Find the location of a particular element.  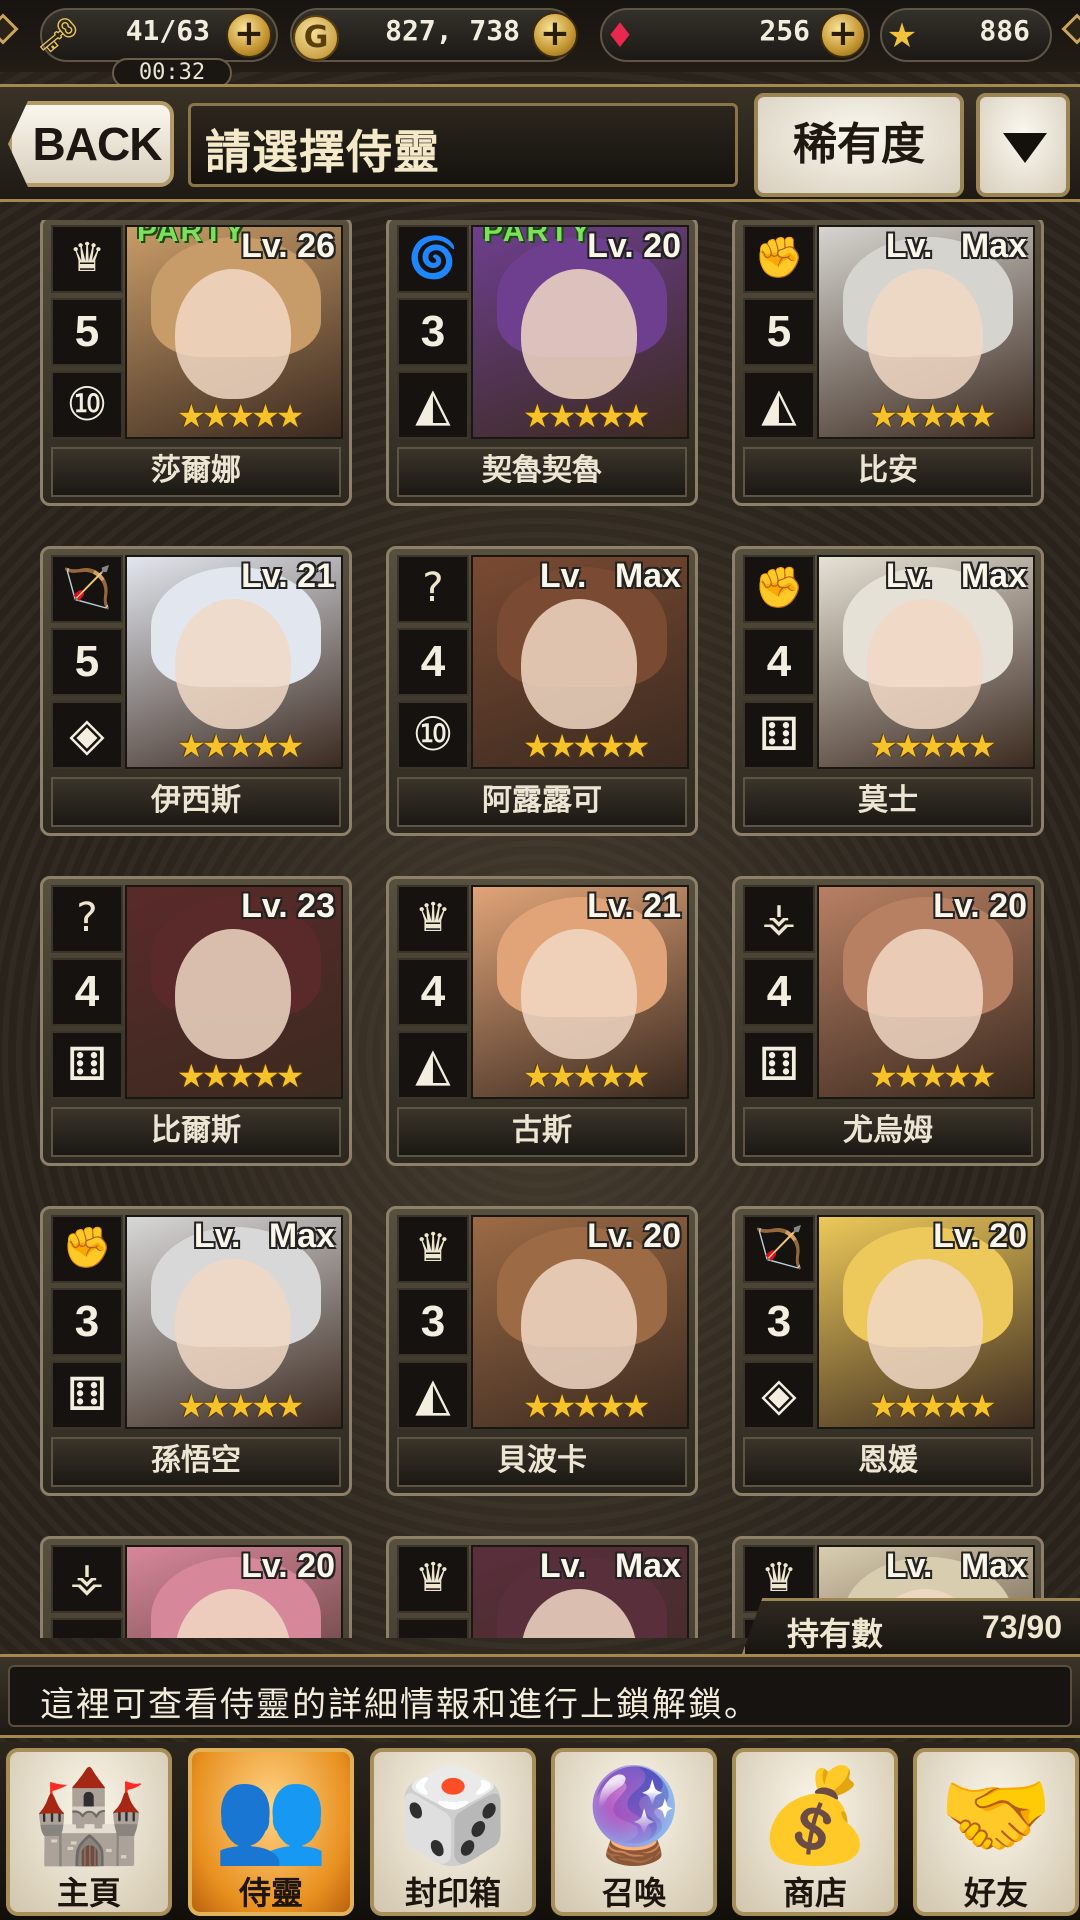

spirit-card: ? 4 ⑩ Lv. Max ★★★★★ 阿露露可 is located at coordinates (542, 691).